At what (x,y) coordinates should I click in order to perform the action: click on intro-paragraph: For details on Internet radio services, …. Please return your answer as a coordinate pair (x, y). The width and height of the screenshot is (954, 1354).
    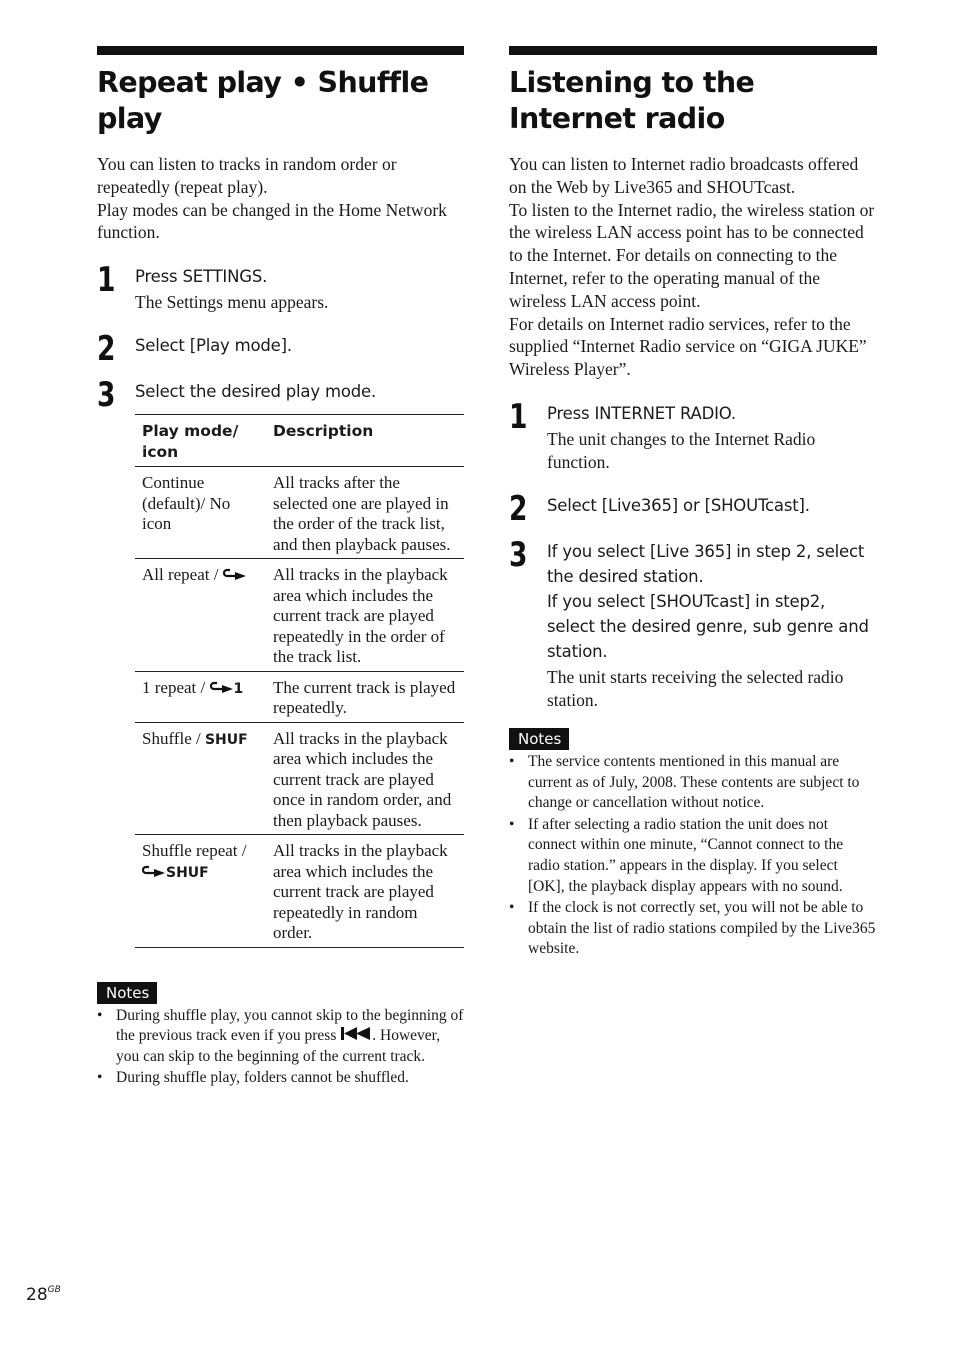
    Looking at the image, I should click on (688, 346).